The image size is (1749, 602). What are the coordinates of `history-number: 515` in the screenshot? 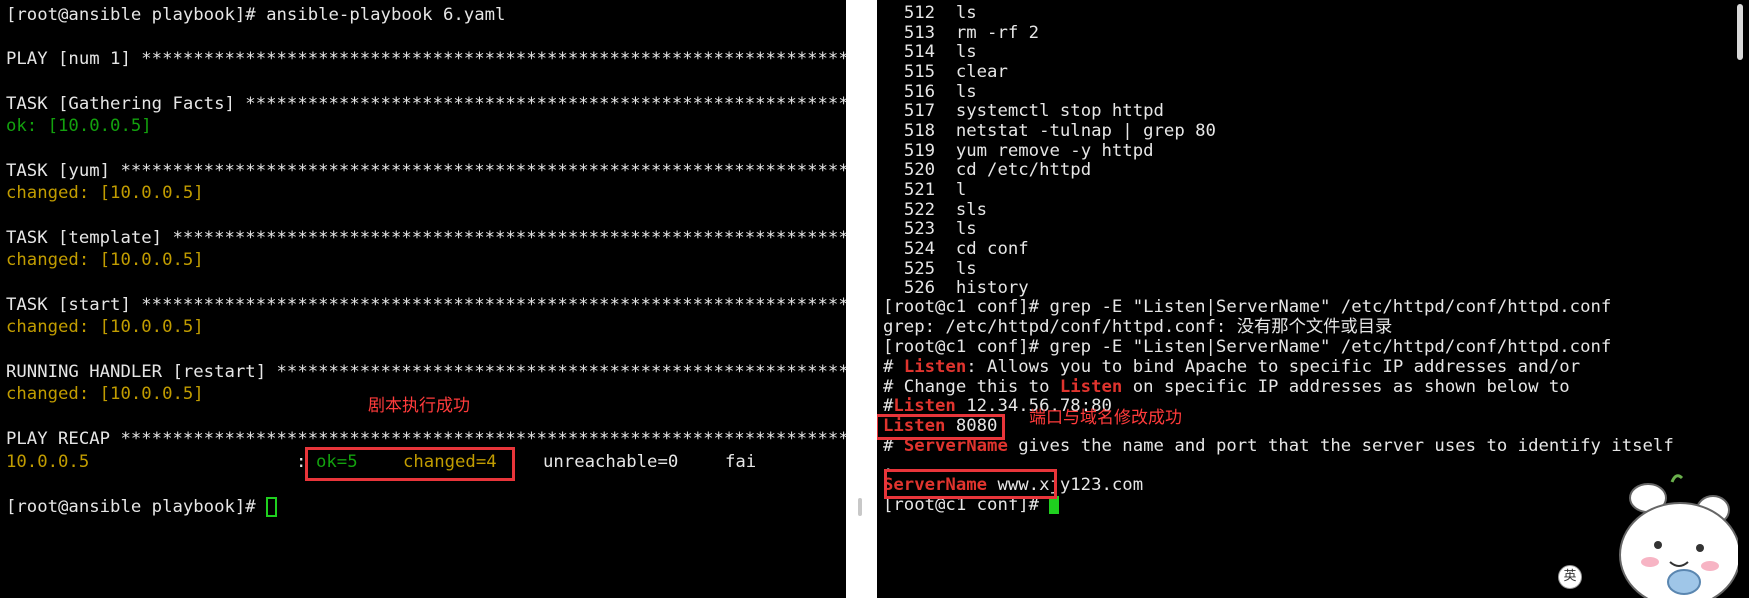 It's located at (919, 71).